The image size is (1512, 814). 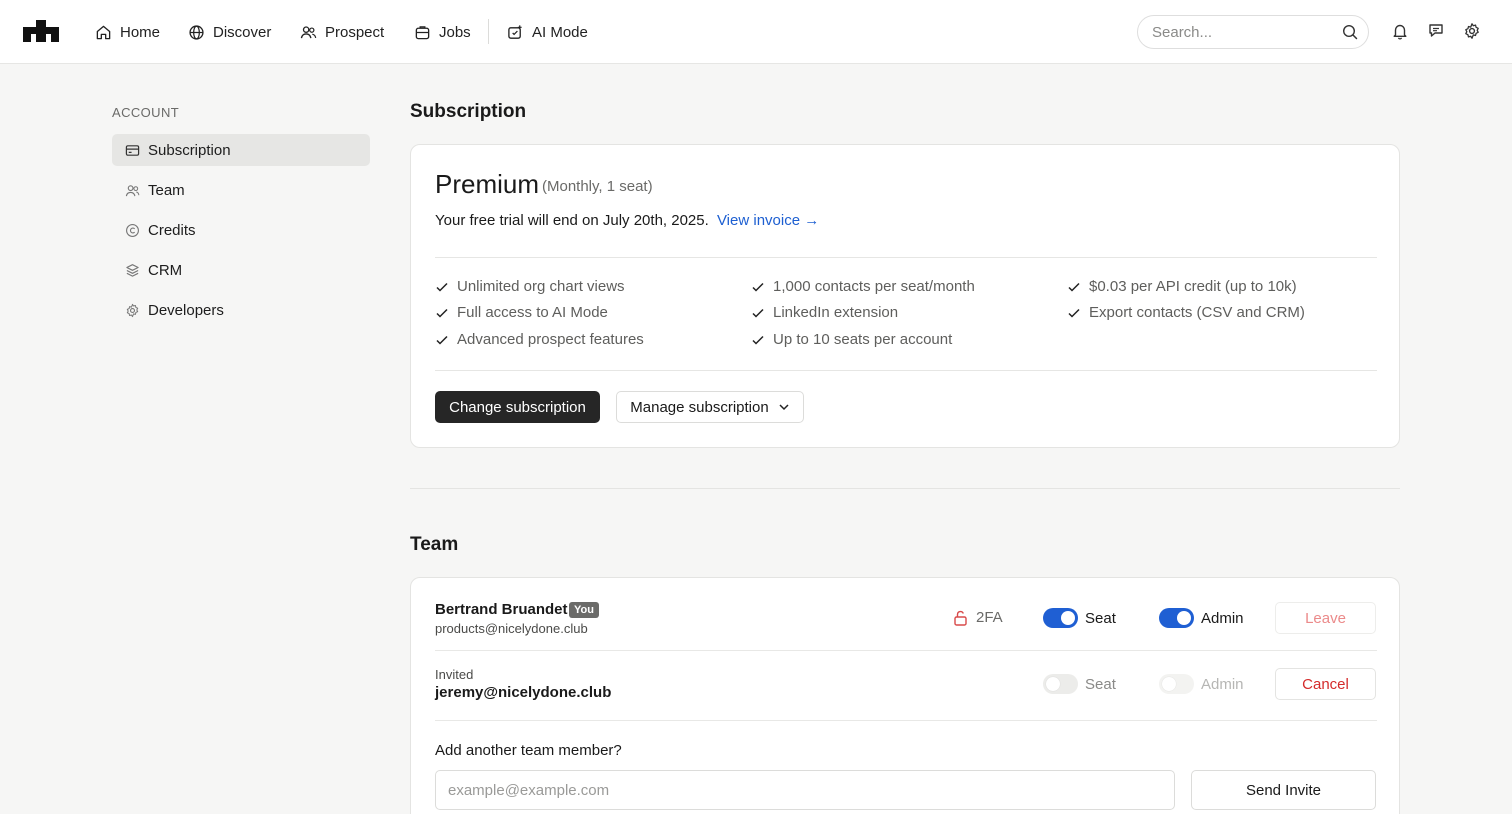 What do you see at coordinates (132, 230) in the screenshot?
I see `credits-icon` at bounding box center [132, 230].